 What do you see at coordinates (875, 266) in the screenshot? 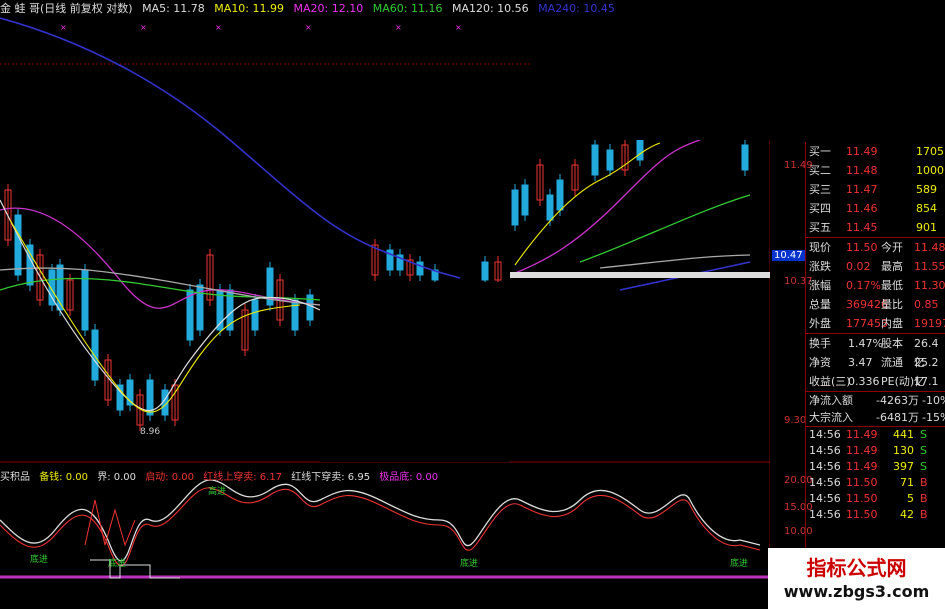
I see `stat-row: 涨跌 0.02 最高 11.55` at bounding box center [875, 266].